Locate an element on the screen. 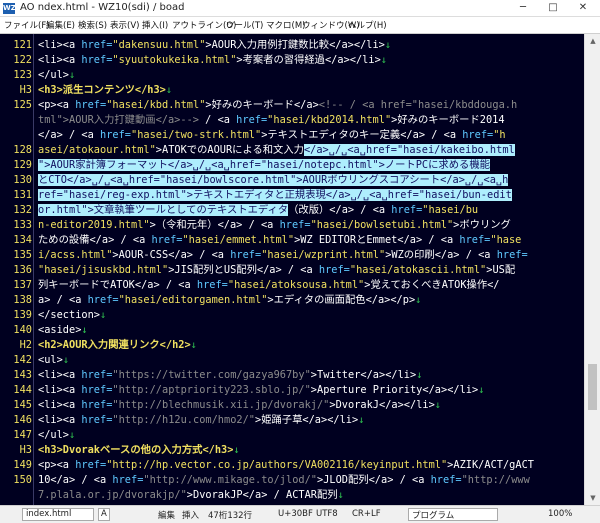 Image resolution: width=600 pixels, height=523 pixels. maximize-button: □ is located at coordinates (553, 8).